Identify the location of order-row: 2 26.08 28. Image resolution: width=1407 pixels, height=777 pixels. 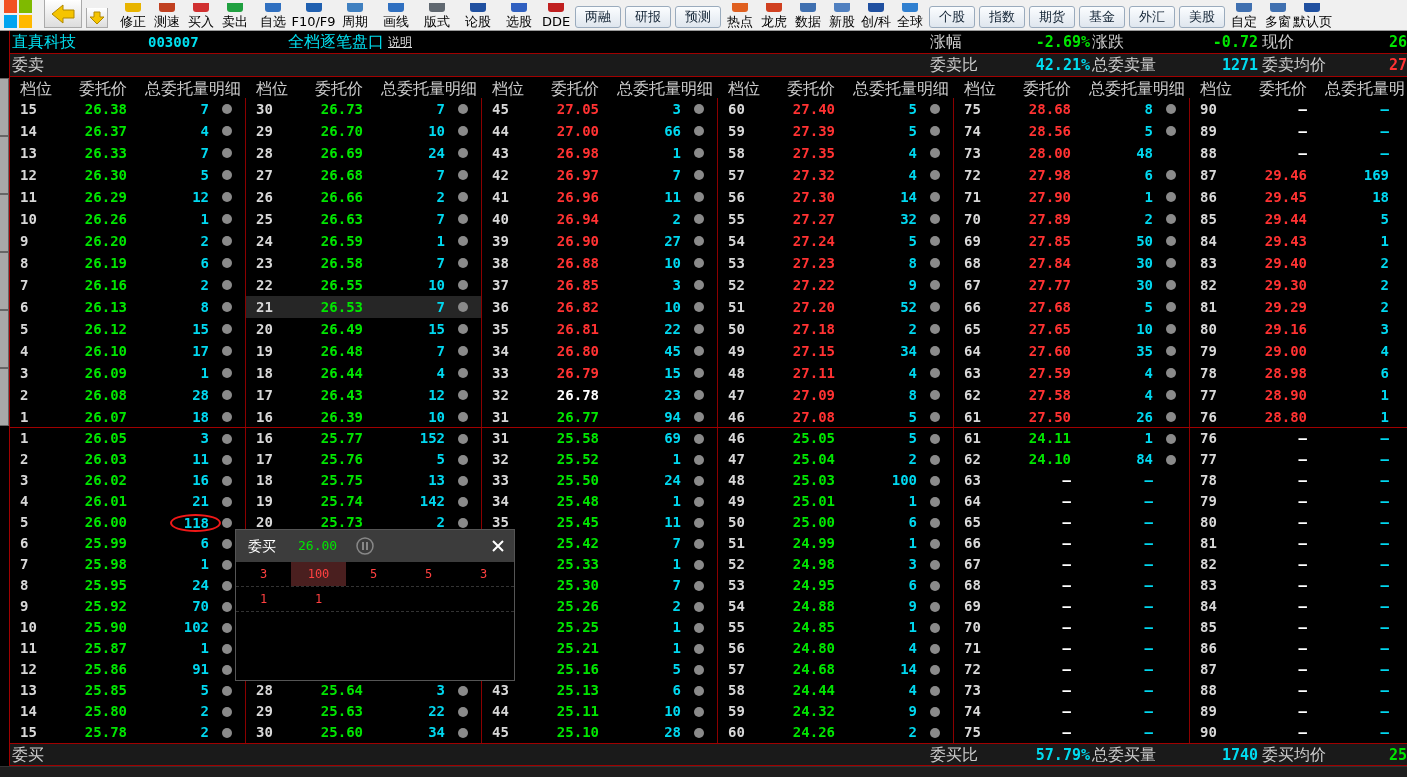
(127, 395).